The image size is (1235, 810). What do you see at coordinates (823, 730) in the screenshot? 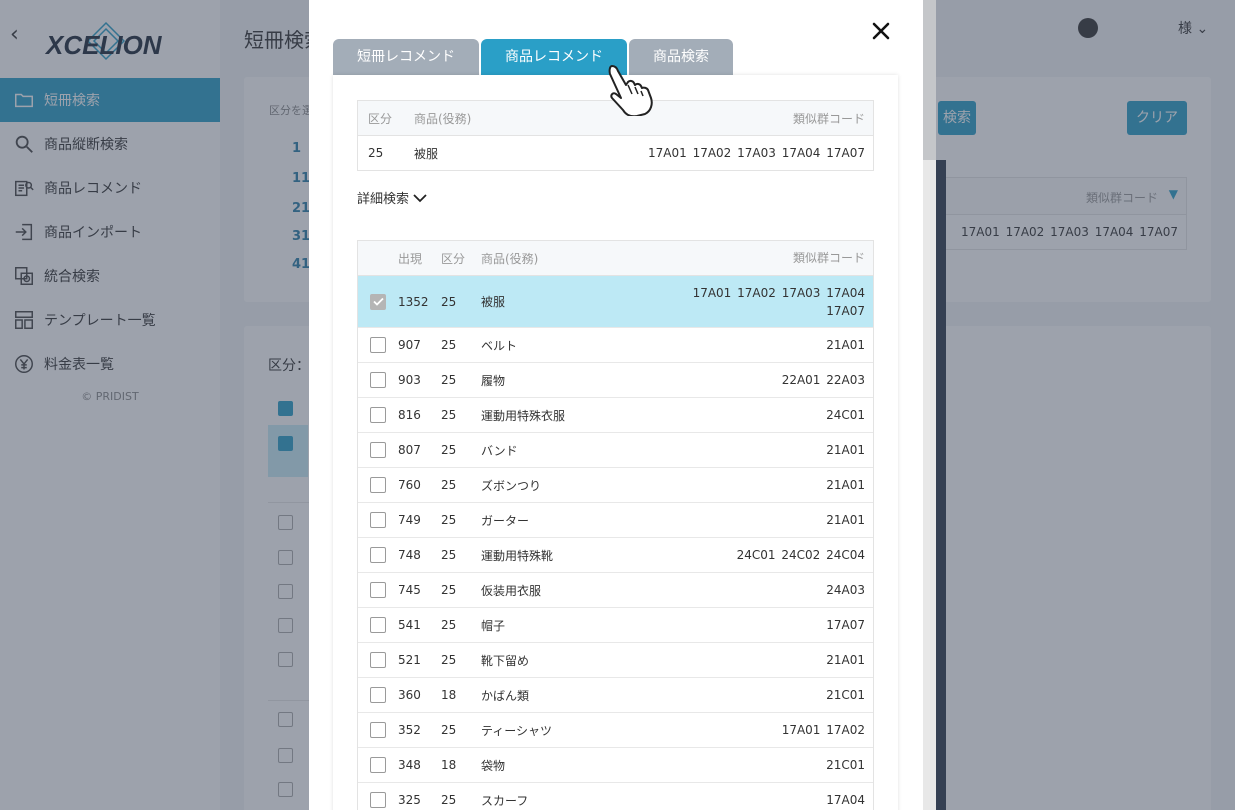
I see `row-code: 17A01 17A02` at bounding box center [823, 730].